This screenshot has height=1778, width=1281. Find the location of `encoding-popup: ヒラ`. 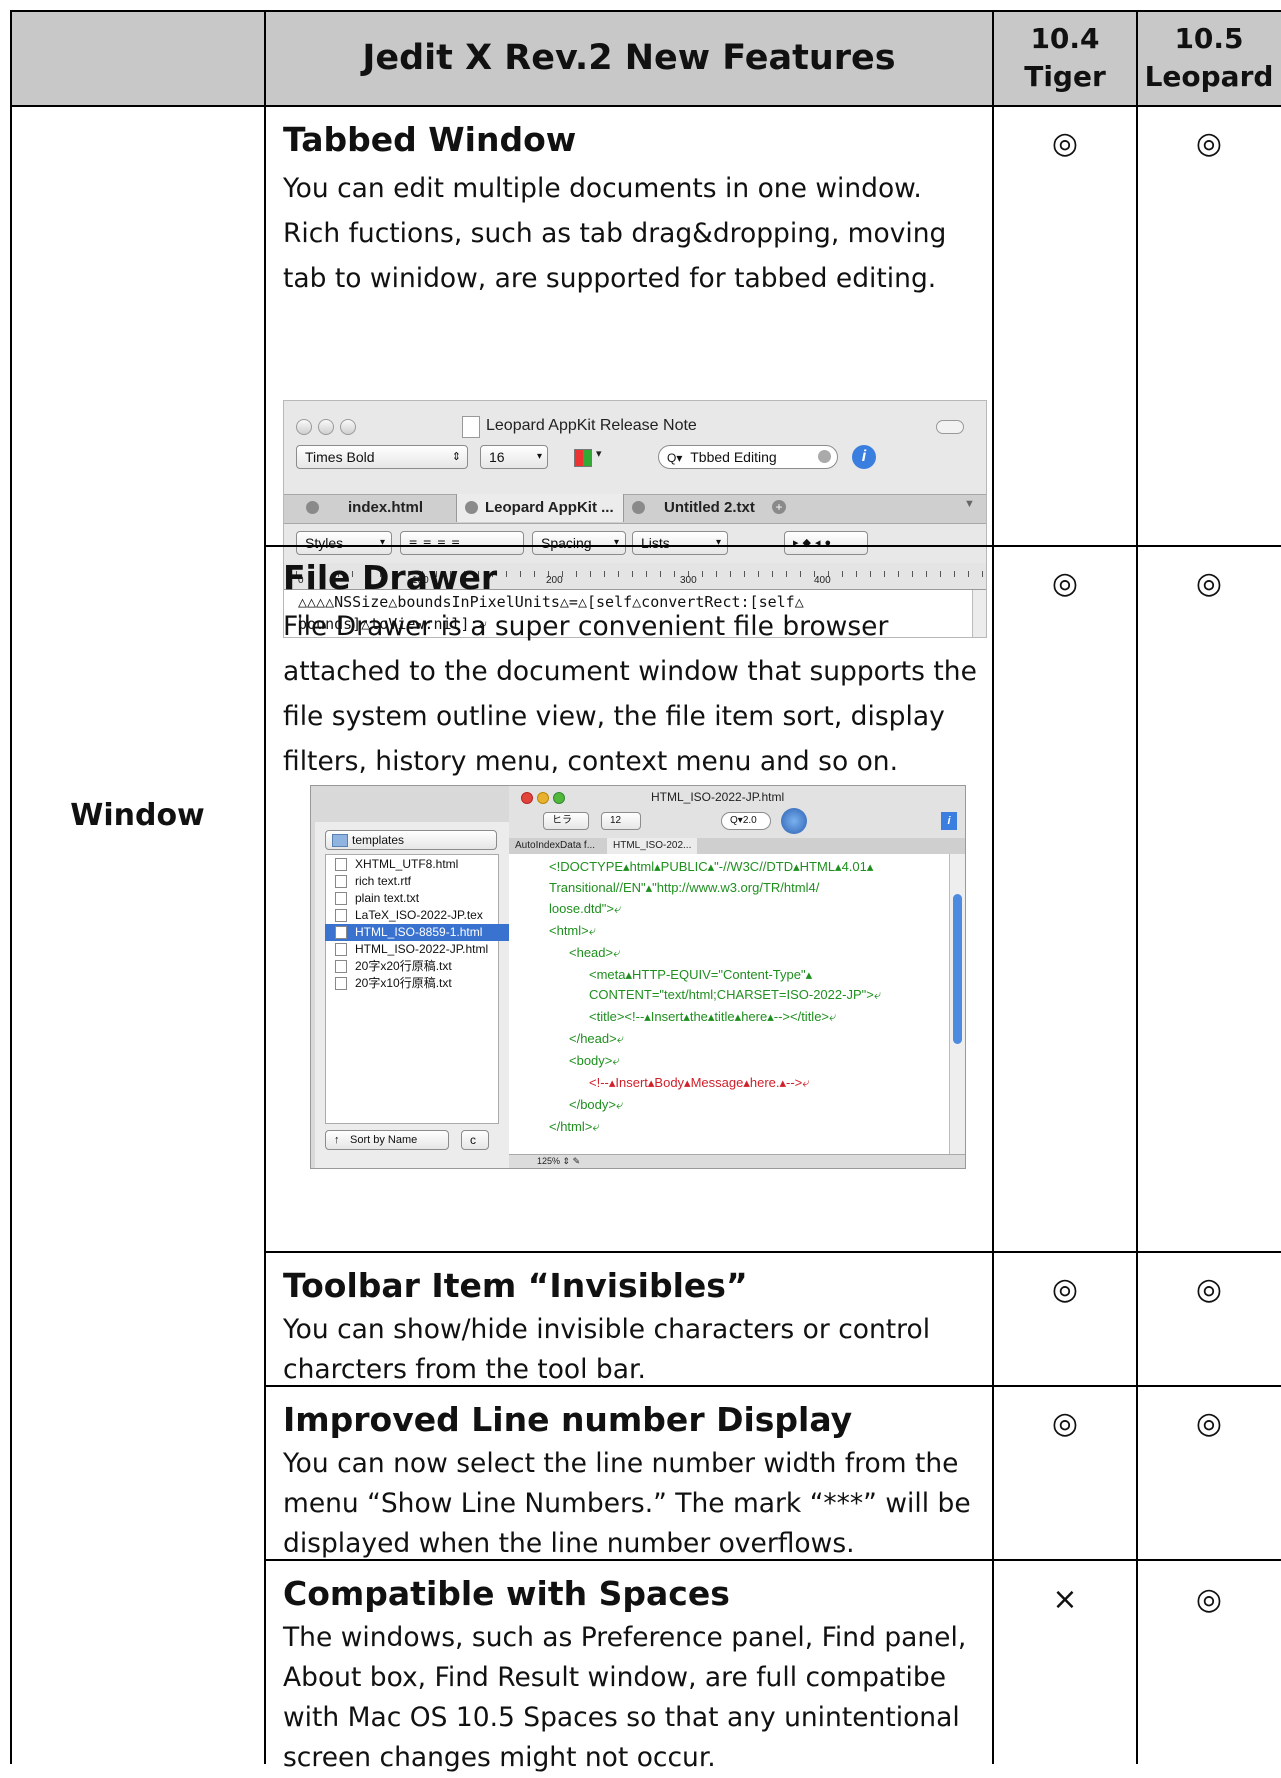

encoding-popup: ヒラ is located at coordinates (566, 821).